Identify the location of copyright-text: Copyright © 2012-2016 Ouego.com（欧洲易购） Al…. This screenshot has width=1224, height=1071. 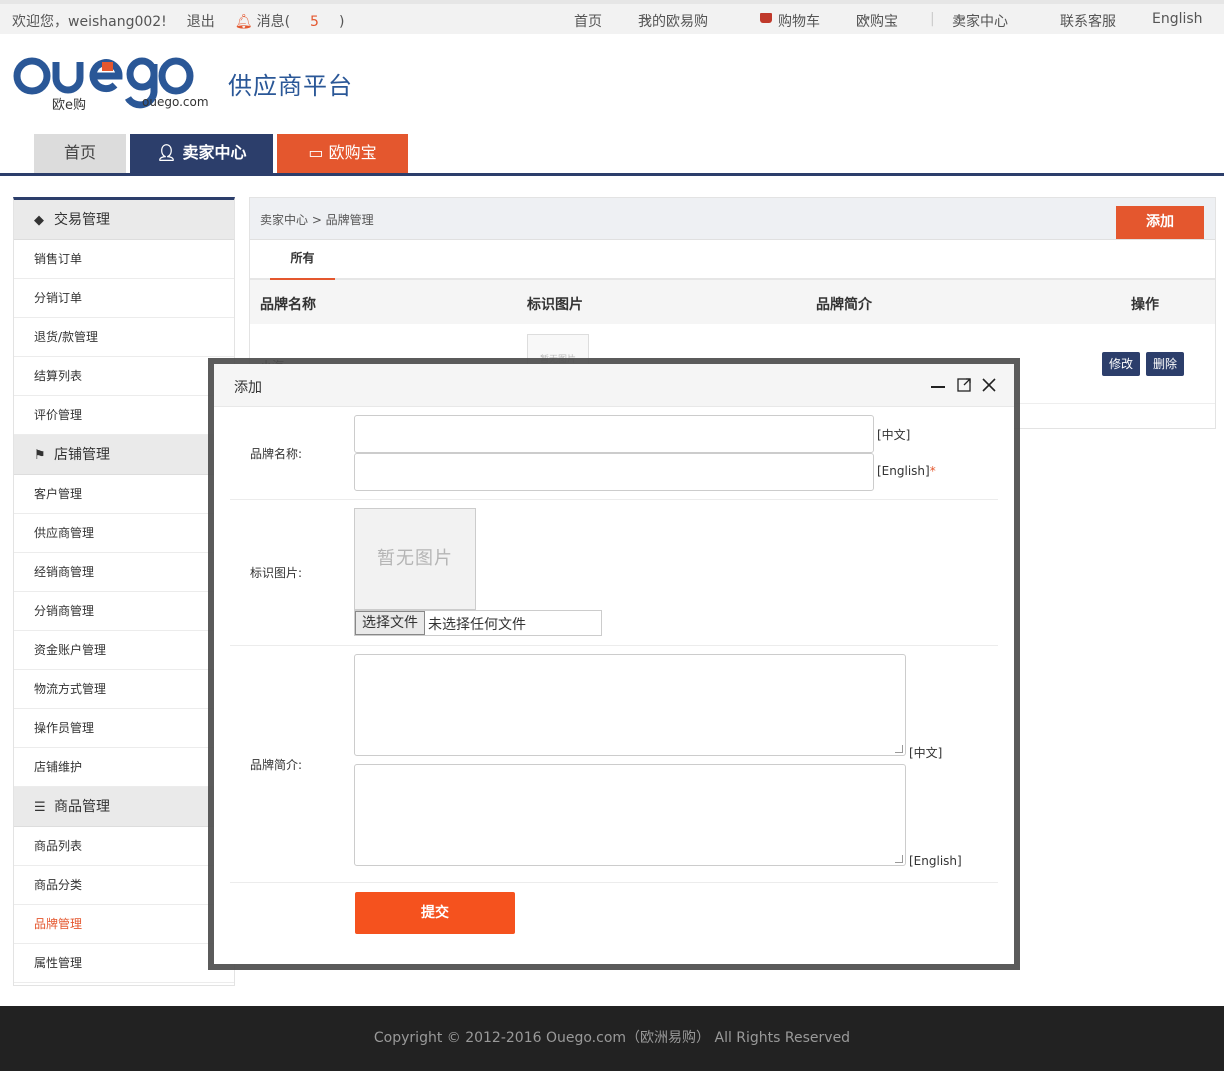
(612, 1038).